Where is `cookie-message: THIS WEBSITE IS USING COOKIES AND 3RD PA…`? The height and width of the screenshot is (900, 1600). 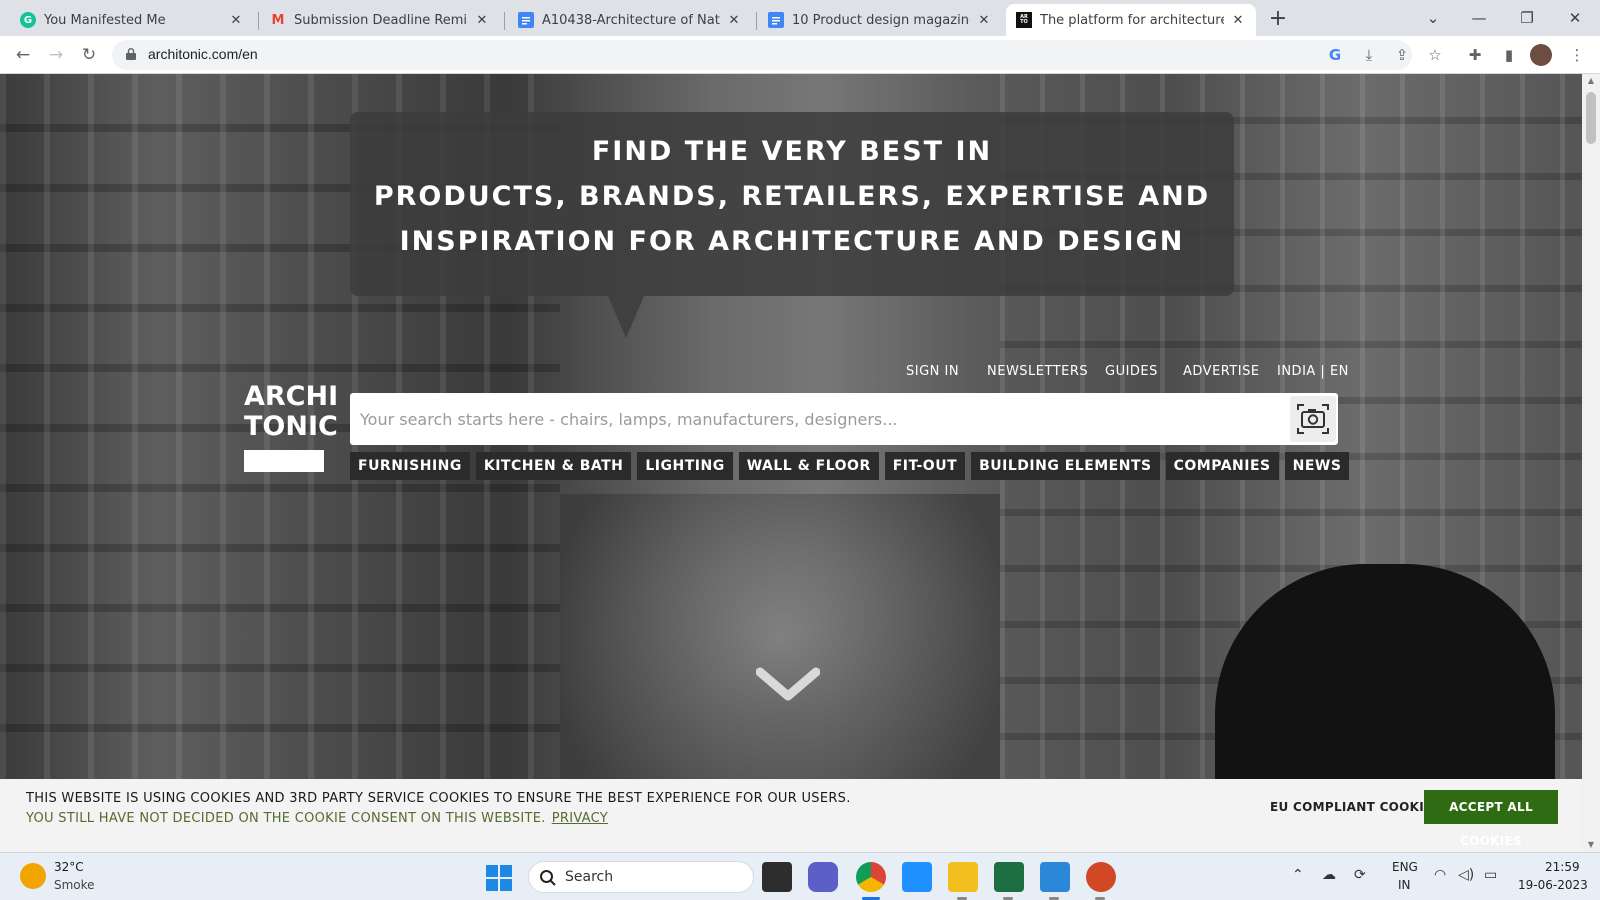 cookie-message: THIS WEBSITE IS USING COOKIES AND 3RD PA… is located at coordinates (438, 798).